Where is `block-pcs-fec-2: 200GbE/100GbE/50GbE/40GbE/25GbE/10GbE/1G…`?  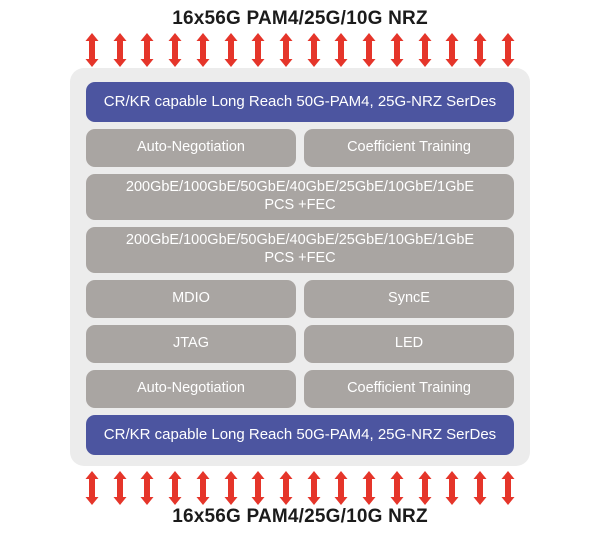
block-pcs-fec-2: 200GbE/100GbE/50GbE/40GbE/25GbE/10GbE/1G… is located at coordinates (300, 250).